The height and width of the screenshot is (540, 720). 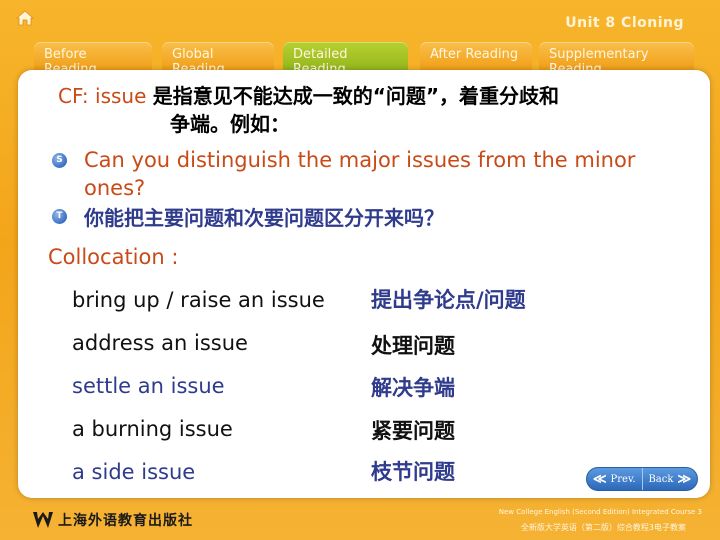 I want to click on collocation-zh-1: 提出争论点/问题, so click(x=448, y=300).